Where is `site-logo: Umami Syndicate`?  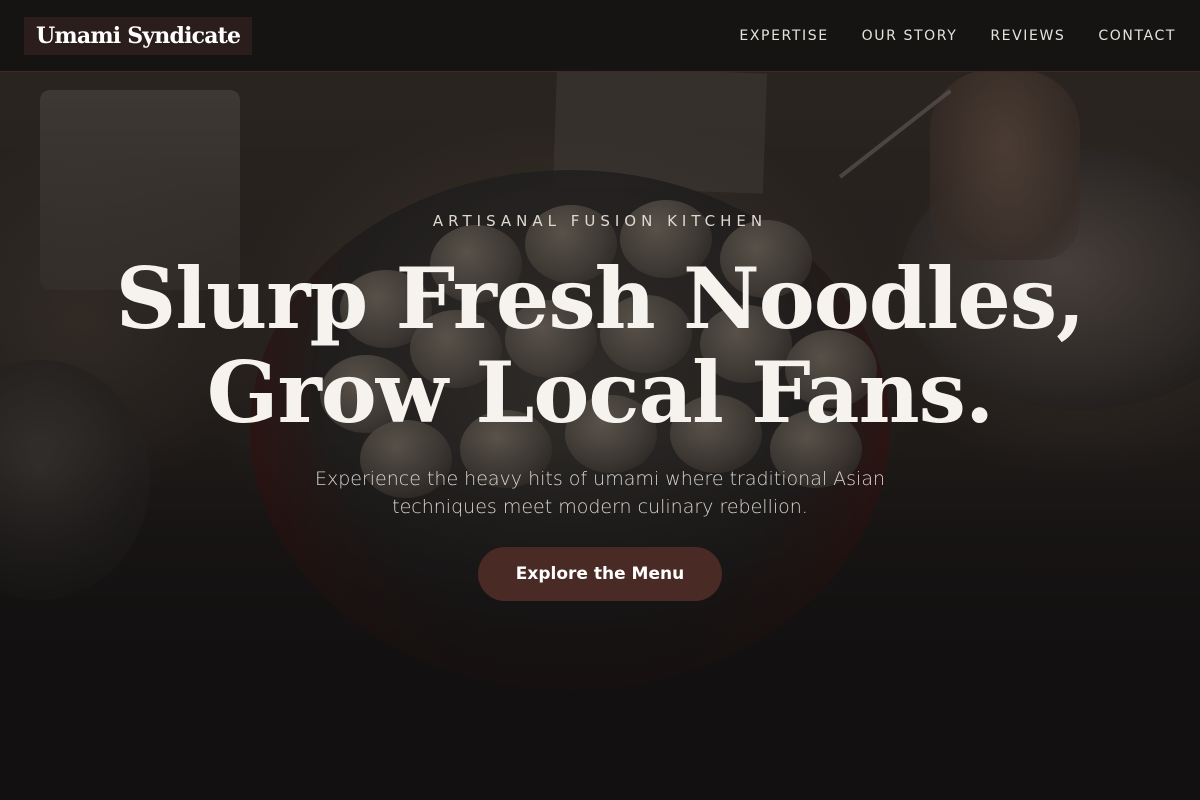 site-logo: Umami Syndicate is located at coordinates (138, 35).